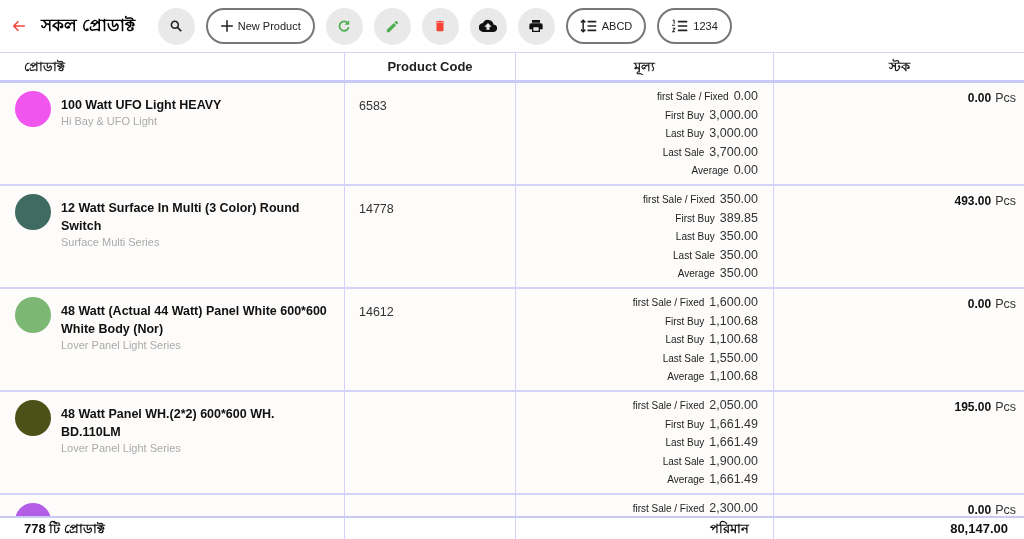  What do you see at coordinates (373, 106) in the screenshot?
I see `product-code: 6583` at bounding box center [373, 106].